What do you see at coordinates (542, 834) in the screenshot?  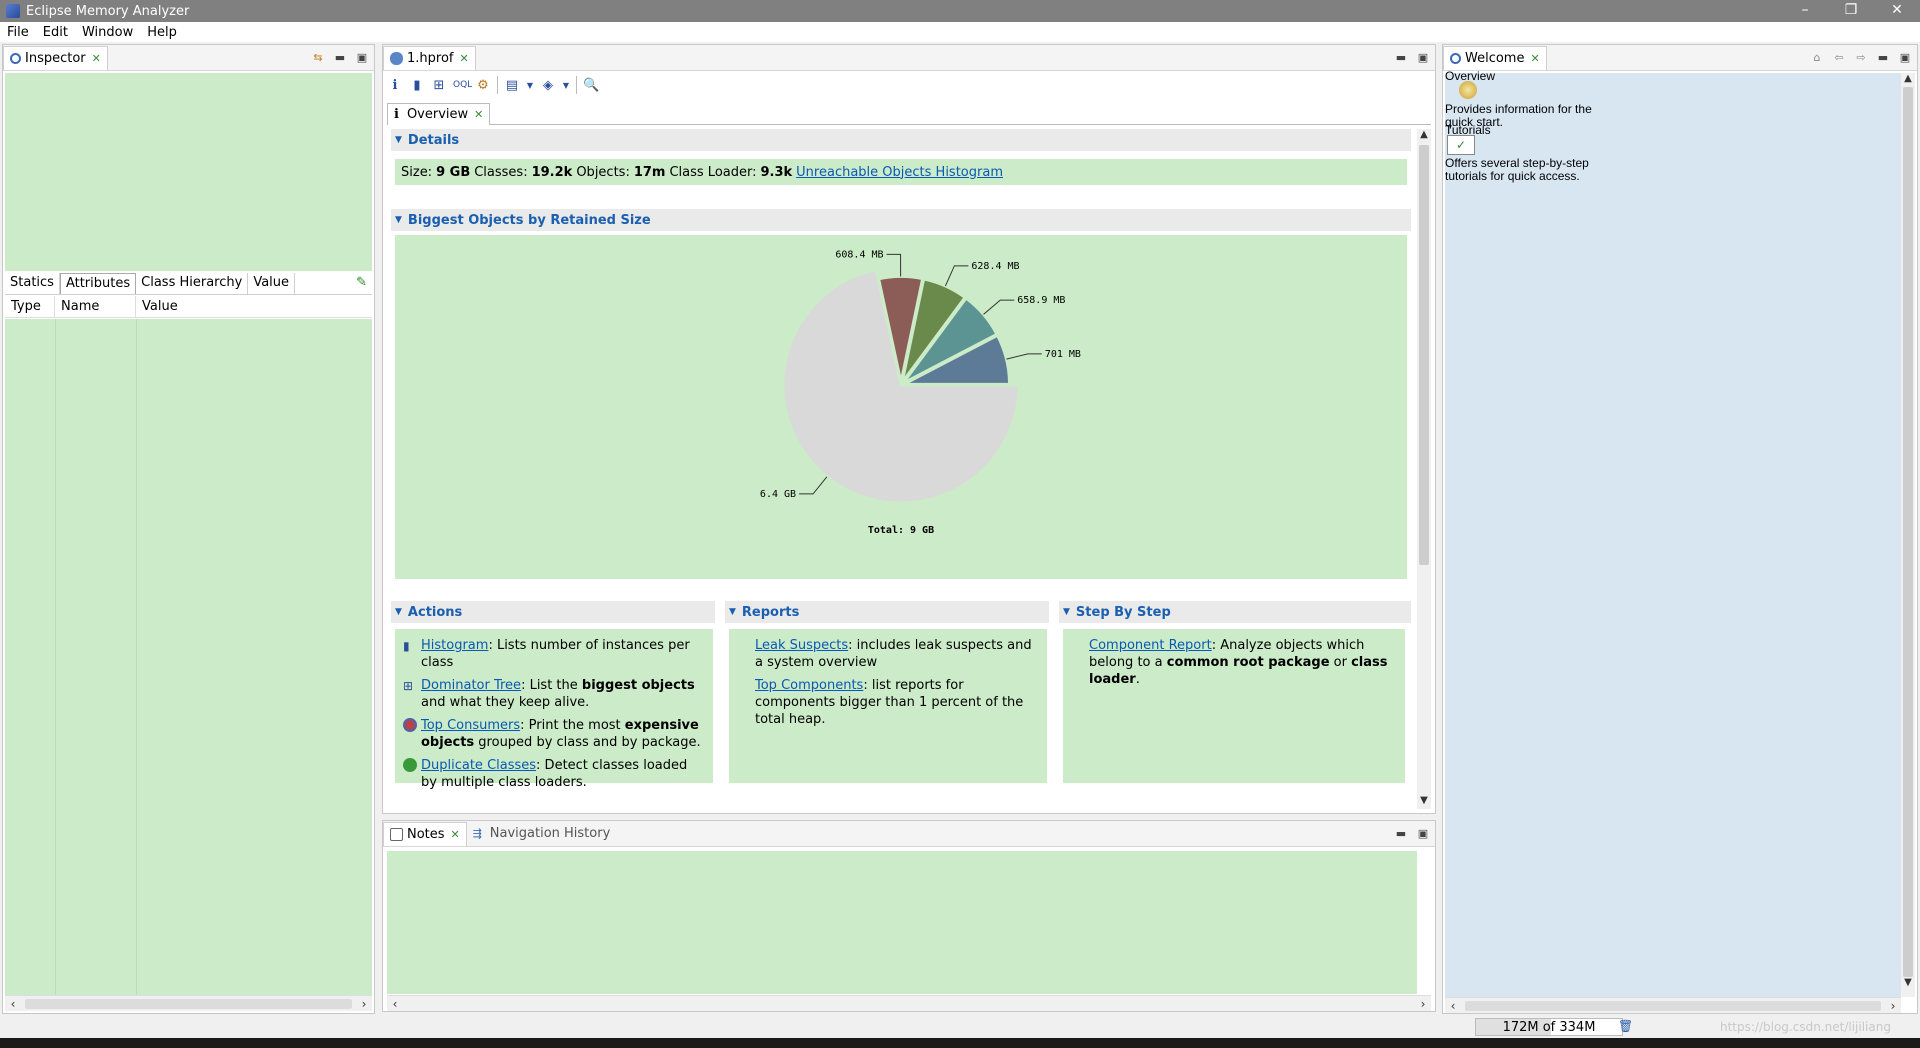 I see `tab-navigation-history: ⇶ Navigation History` at bounding box center [542, 834].